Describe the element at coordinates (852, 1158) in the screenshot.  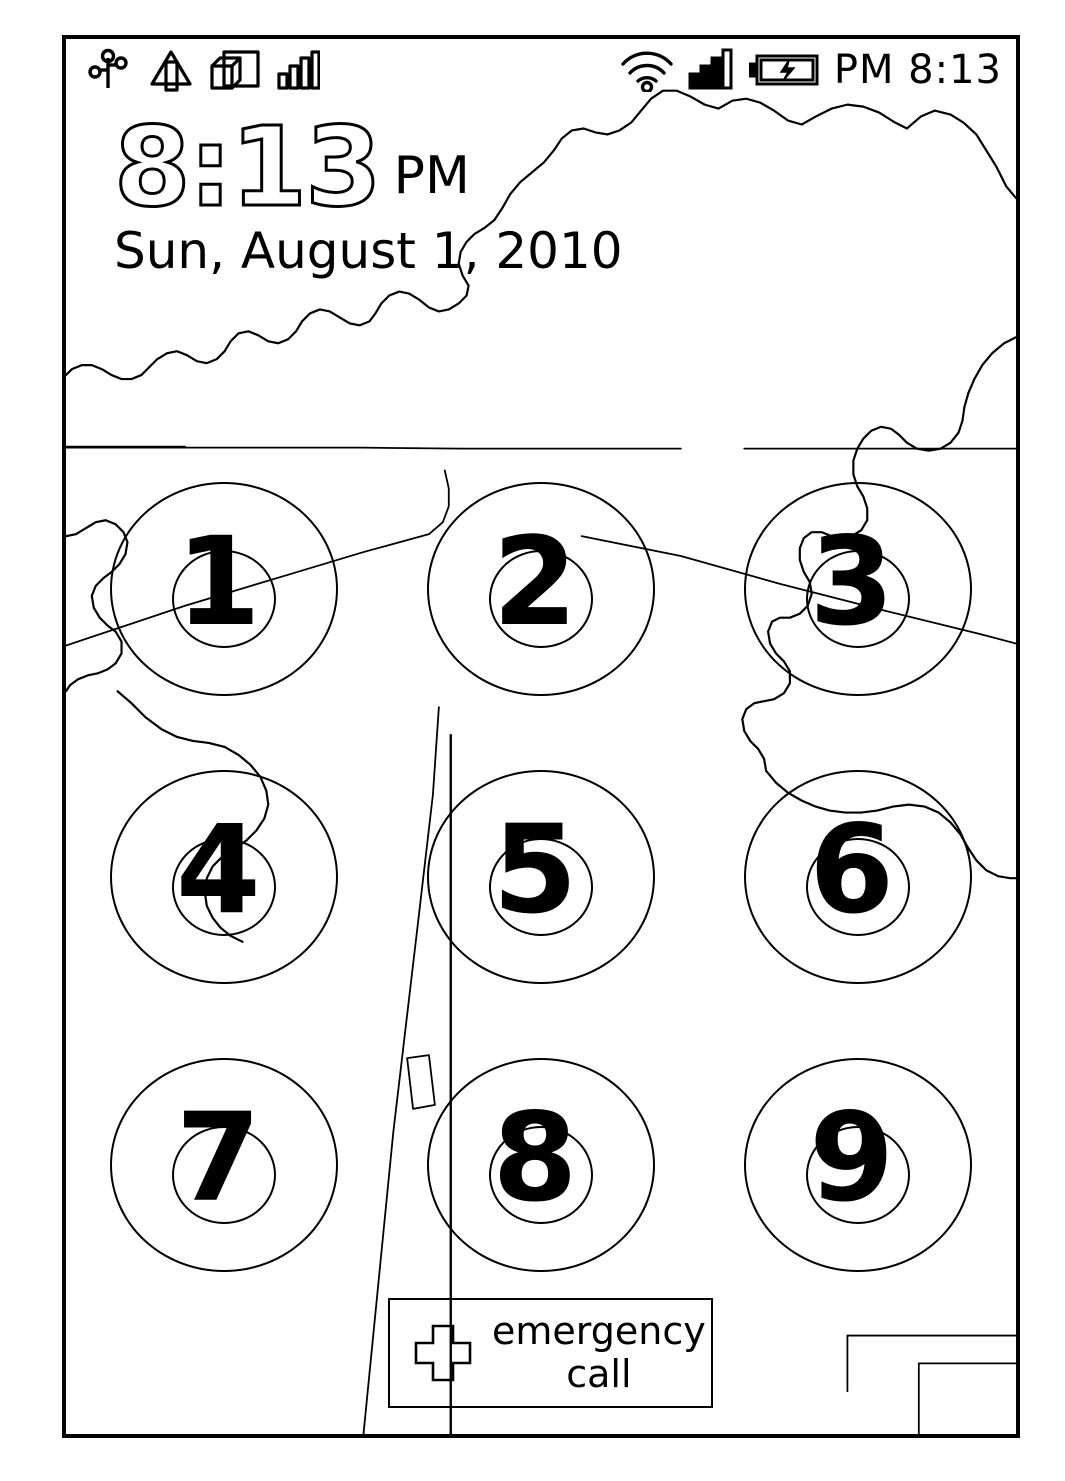
I see `key-digit-label: 9` at that location.